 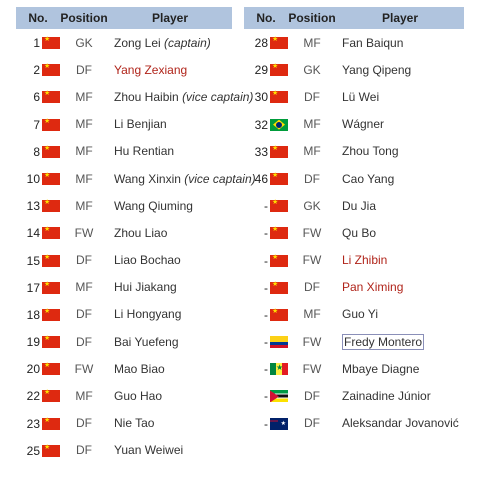 I want to click on player-cell: Zong Lei (captain), so click(x=170, y=42).